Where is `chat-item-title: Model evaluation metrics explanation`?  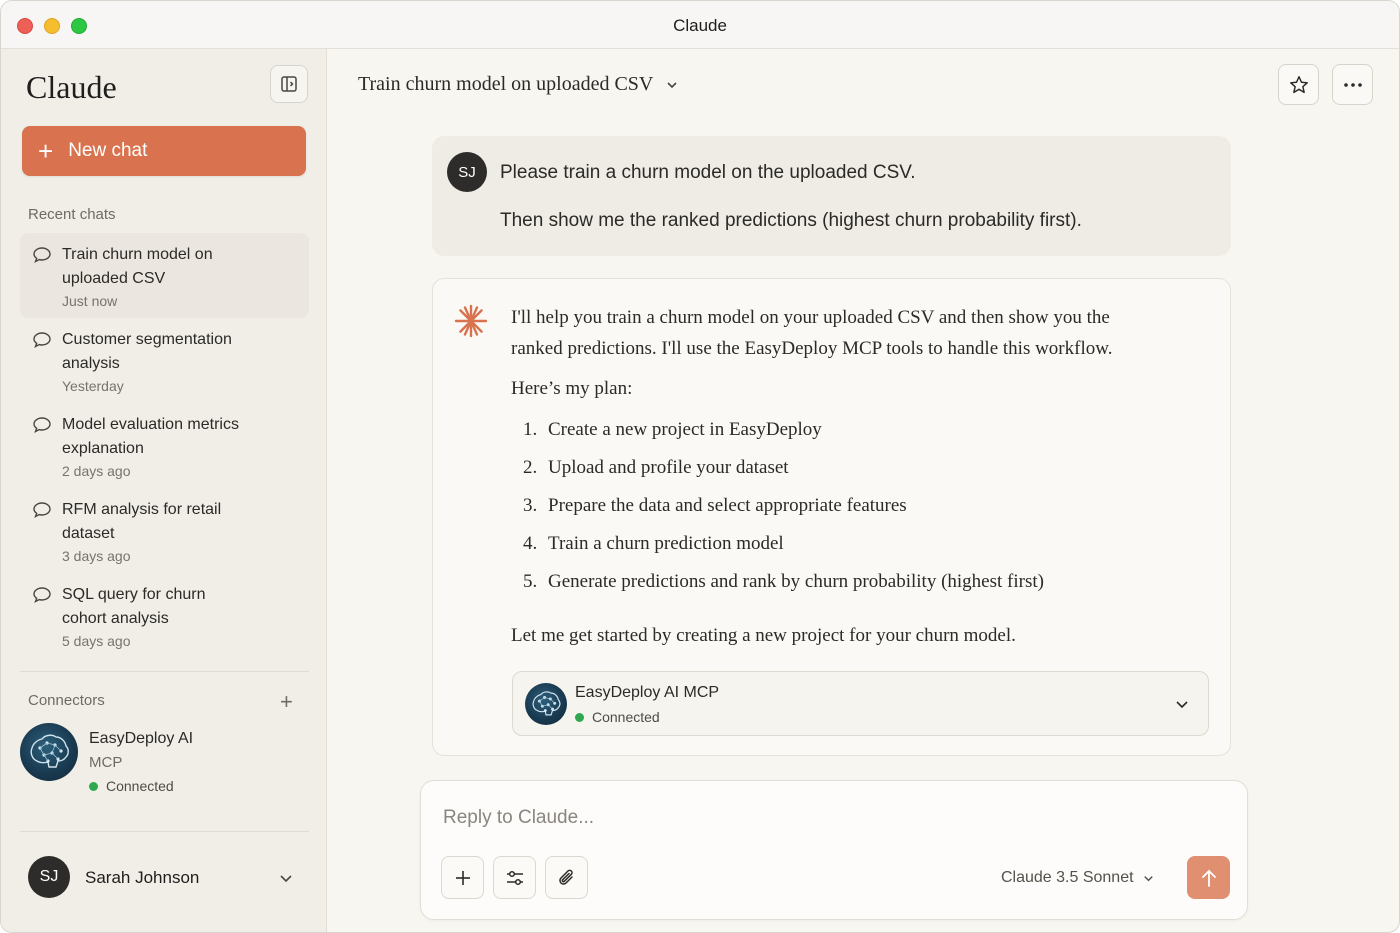 chat-item-title: Model evaluation metrics explanation is located at coordinates (150, 436).